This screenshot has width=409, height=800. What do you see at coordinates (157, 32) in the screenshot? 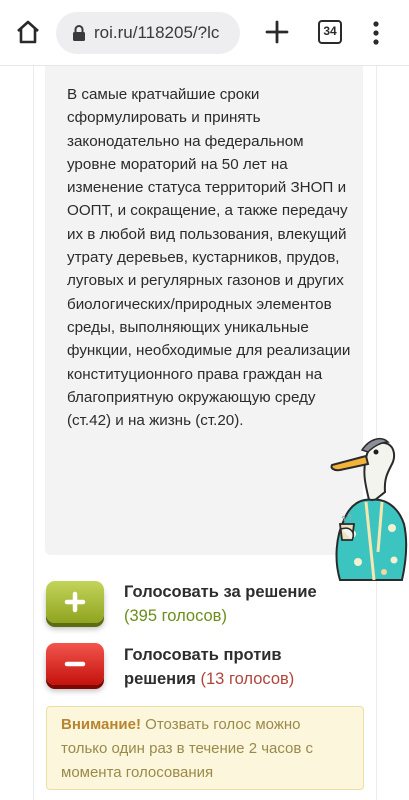
I see `url-text: roi.ru/118205/?lc` at bounding box center [157, 32].